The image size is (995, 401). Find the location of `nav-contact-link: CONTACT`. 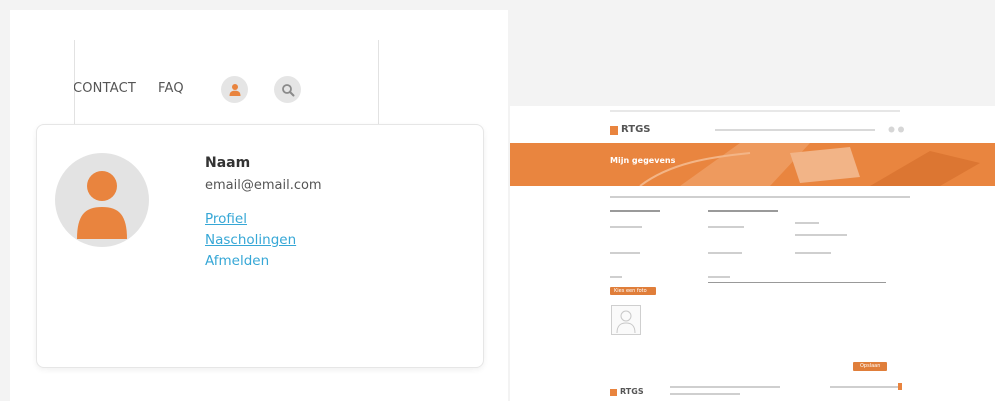

nav-contact-link: CONTACT is located at coordinates (105, 88).